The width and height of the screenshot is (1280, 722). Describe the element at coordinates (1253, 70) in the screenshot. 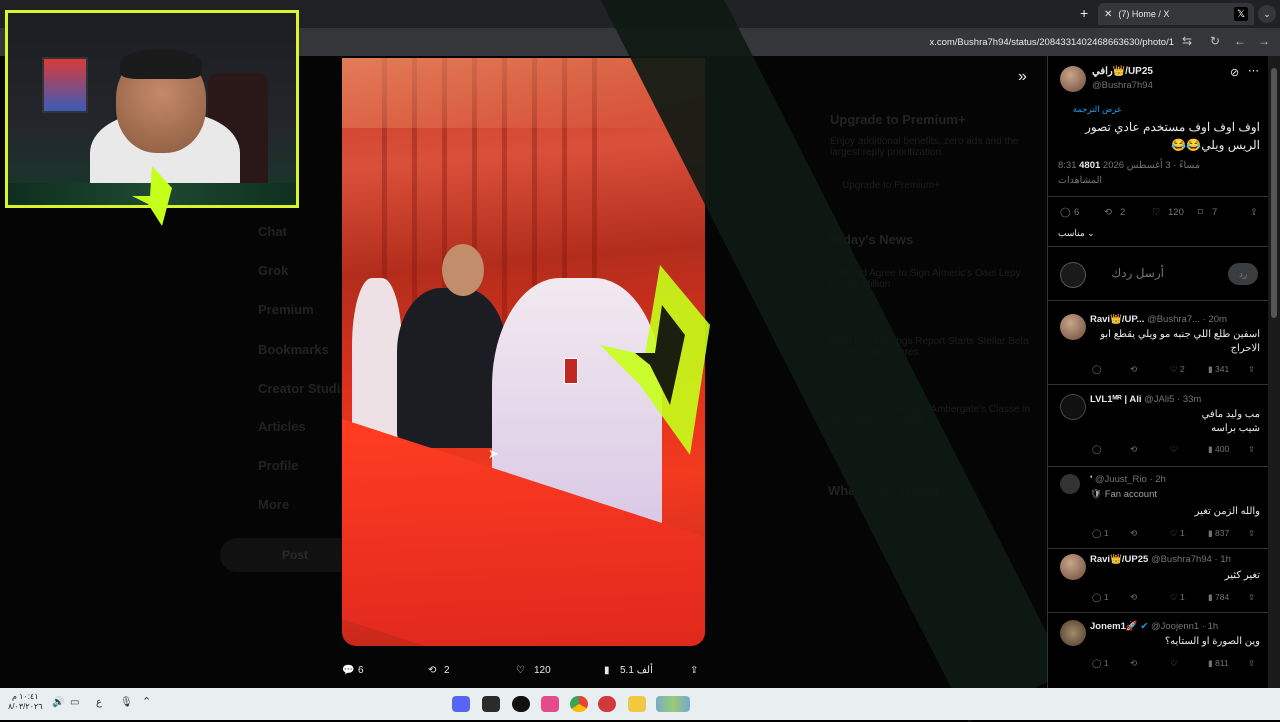

I see `more-options-icon: ⋯` at that location.